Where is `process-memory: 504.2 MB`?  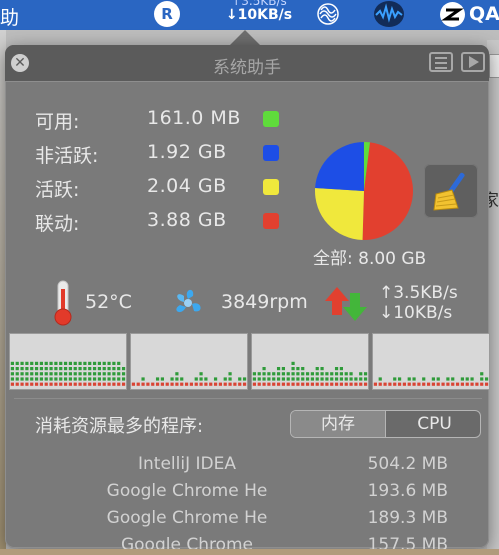
process-memory: 504.2 MB is located at coordinates (407, 464).